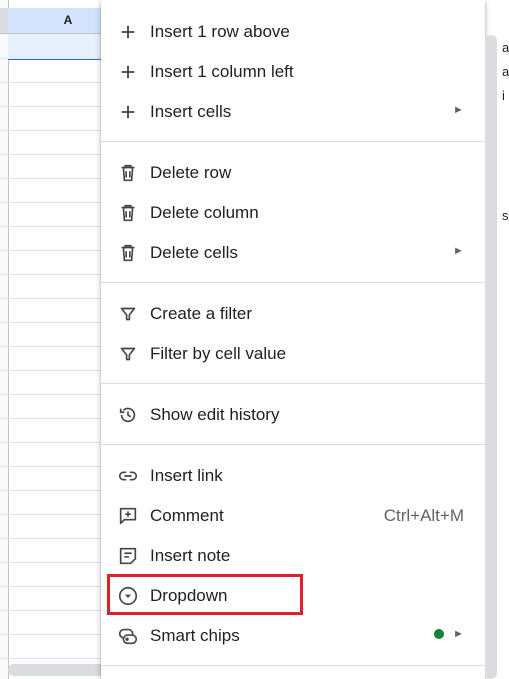 The height and width of the screenshot is (679, 509). Describe the element at coordinates (205, 594) in the screenshot. I see `dropdown-highlight-box` at that location.